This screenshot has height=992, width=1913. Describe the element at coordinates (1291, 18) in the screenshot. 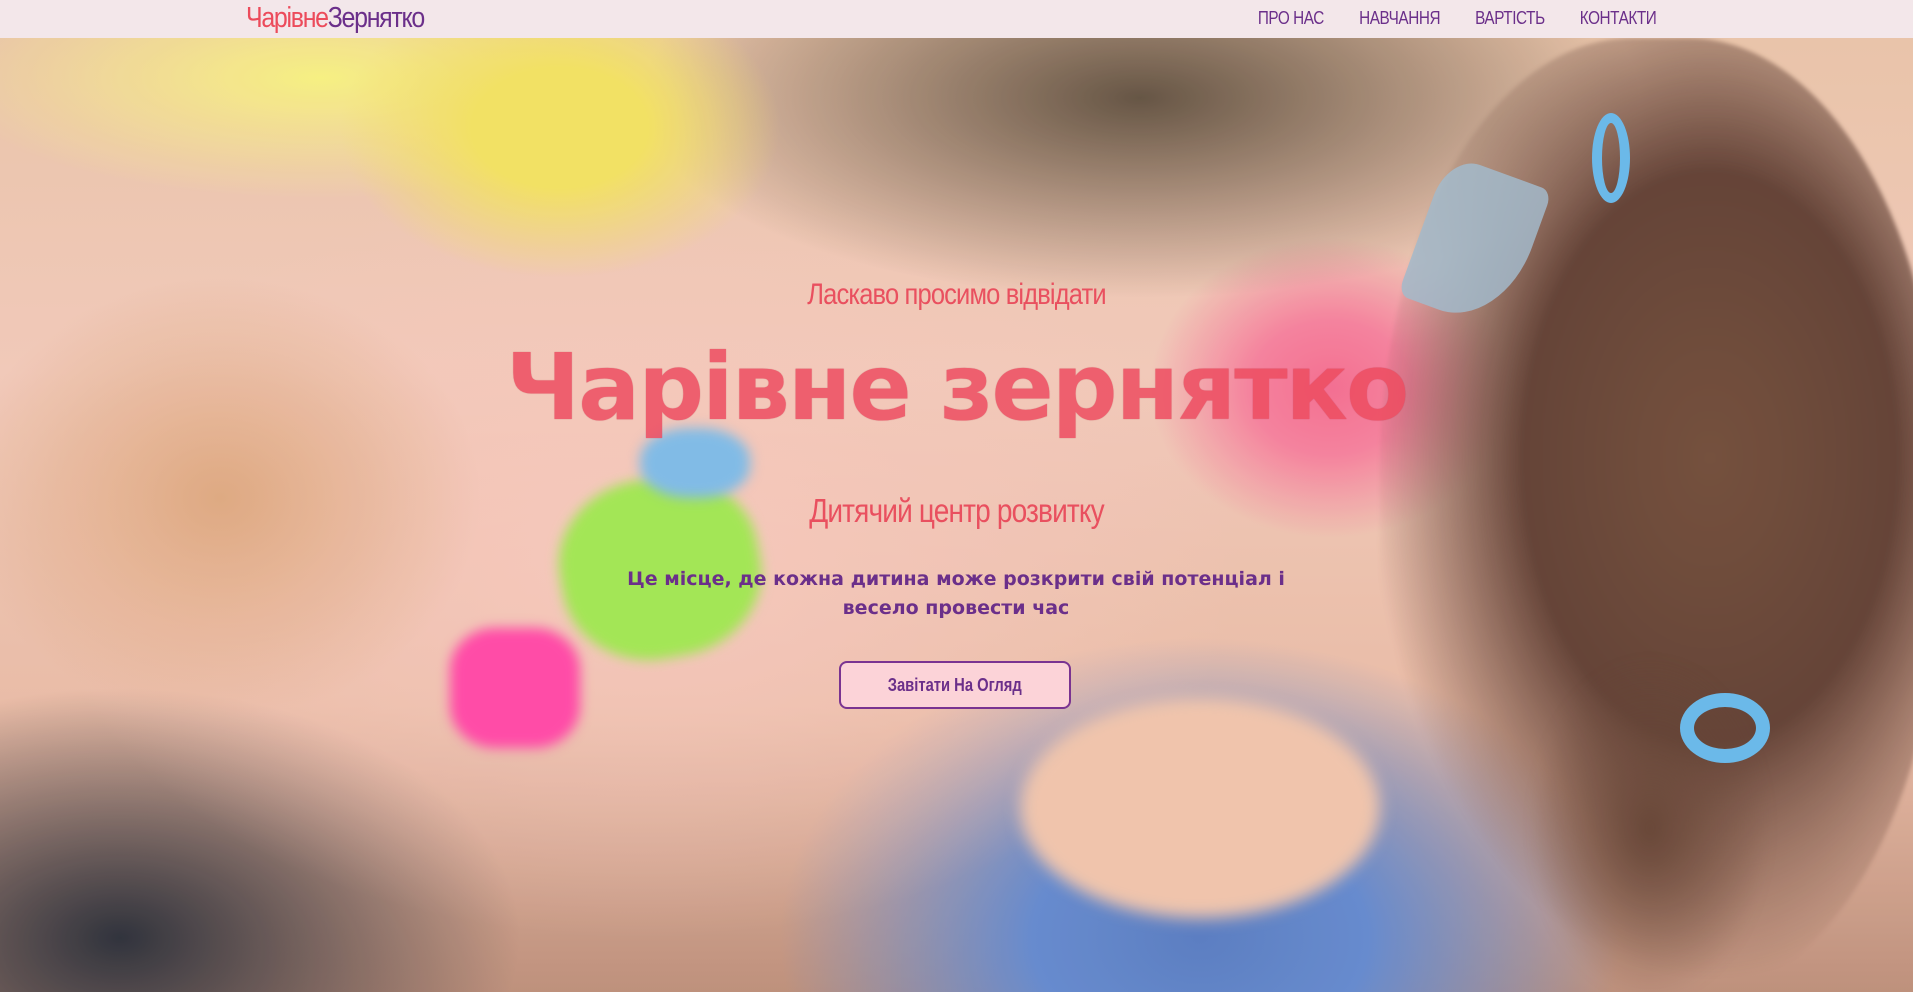

I see `nav-item-about: ПРО НАС` at that location.